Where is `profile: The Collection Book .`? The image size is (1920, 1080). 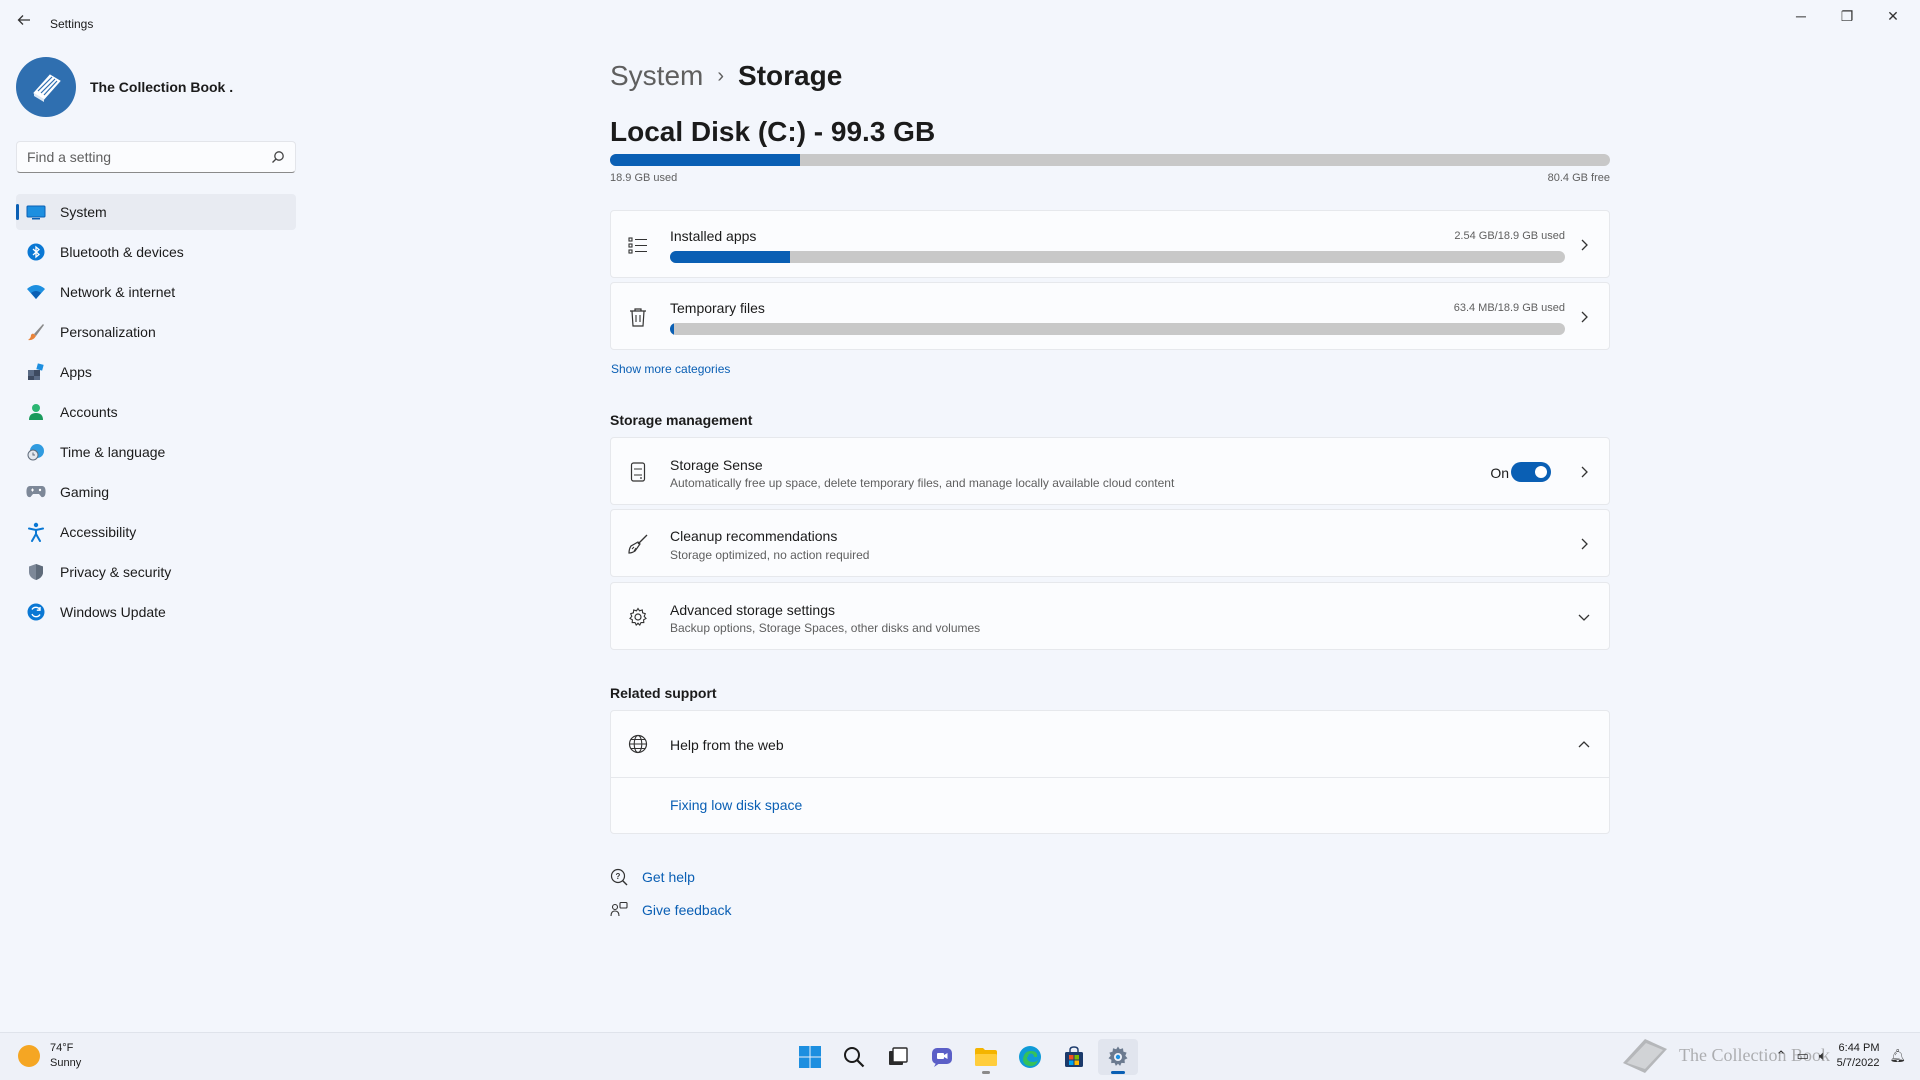
profile: The Collection Book . is located at coordinates (124, 87).